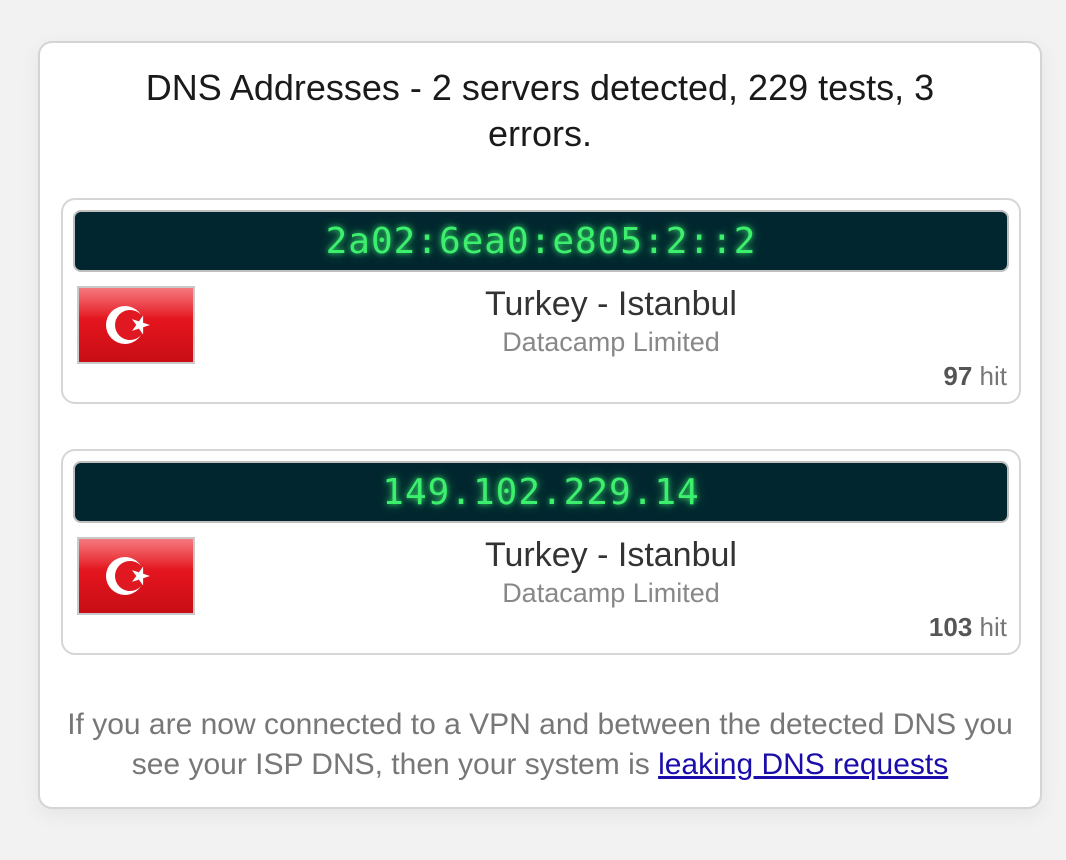 The height and width of the screenshot is (860, 1066). Describe the element at coordinates (803, 764) in the screenshot. I see `dns-leak-info-link: leaking DNS requests` at that location.